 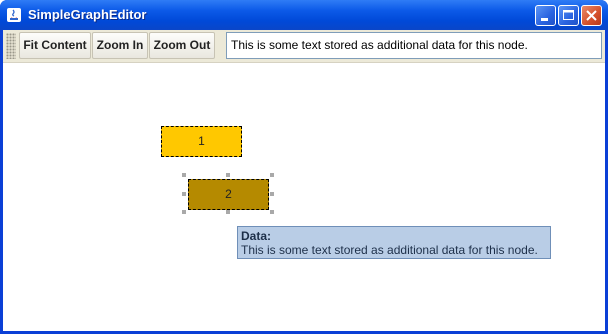 What do you see at coordinates (184, 212) in the screenshot?
I see `resize-handle-sw` at bounding box center [184, 212].